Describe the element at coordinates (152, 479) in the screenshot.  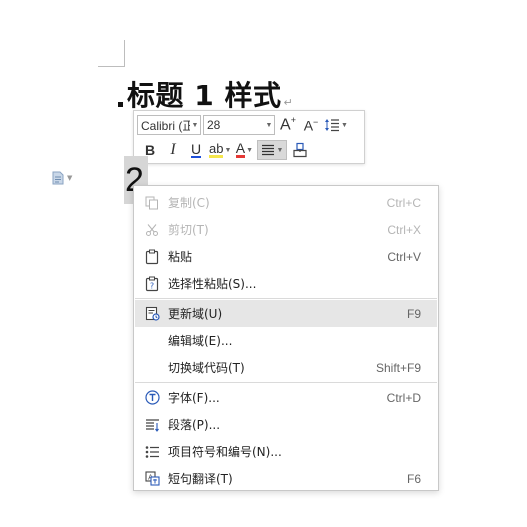
I see `translate-icon: A` at that location.